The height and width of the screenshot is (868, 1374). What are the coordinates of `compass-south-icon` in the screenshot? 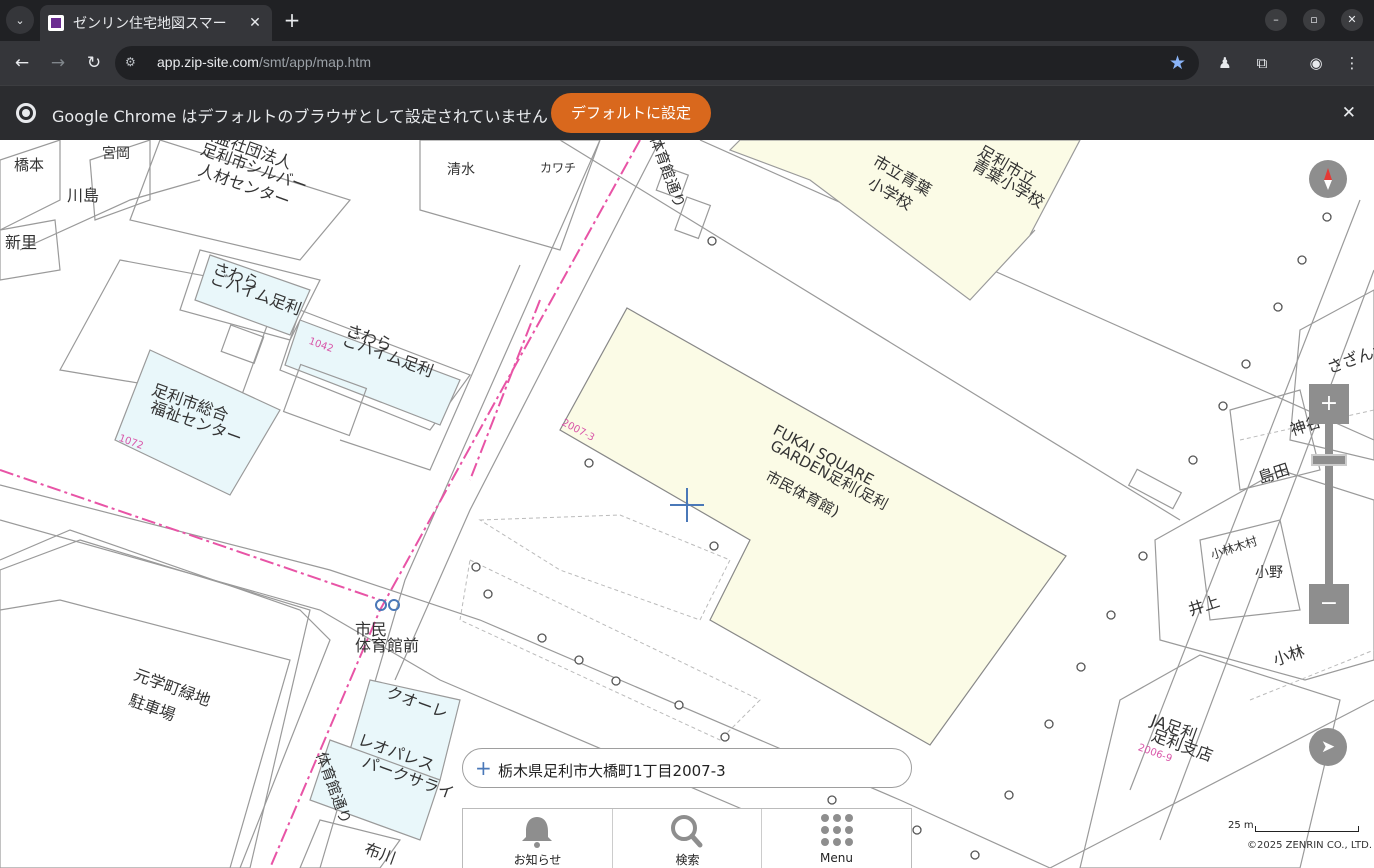 It's located at (1328, 185).